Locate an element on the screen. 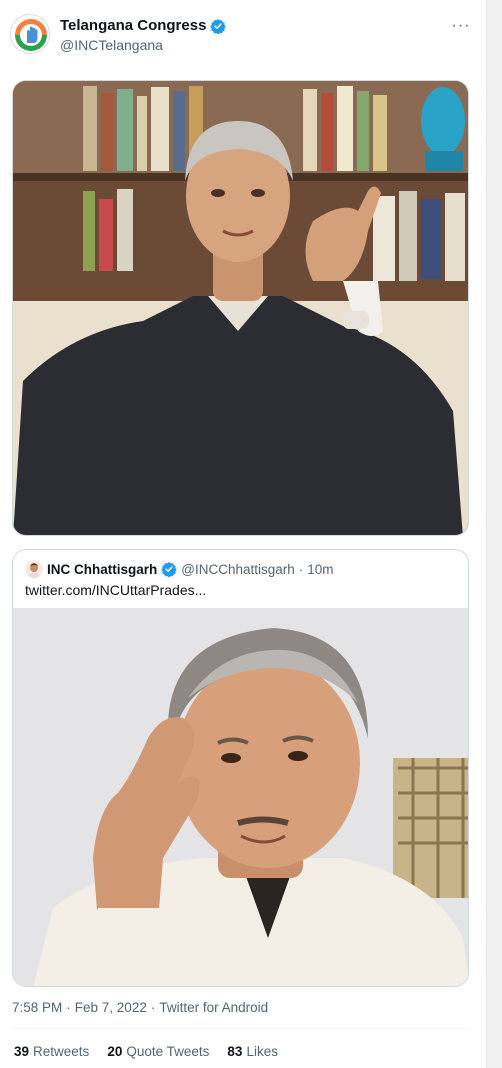 This screenshot has height=1068, width=502. tweet-time: 7:58 PM is located at coordinates (37, 1007).